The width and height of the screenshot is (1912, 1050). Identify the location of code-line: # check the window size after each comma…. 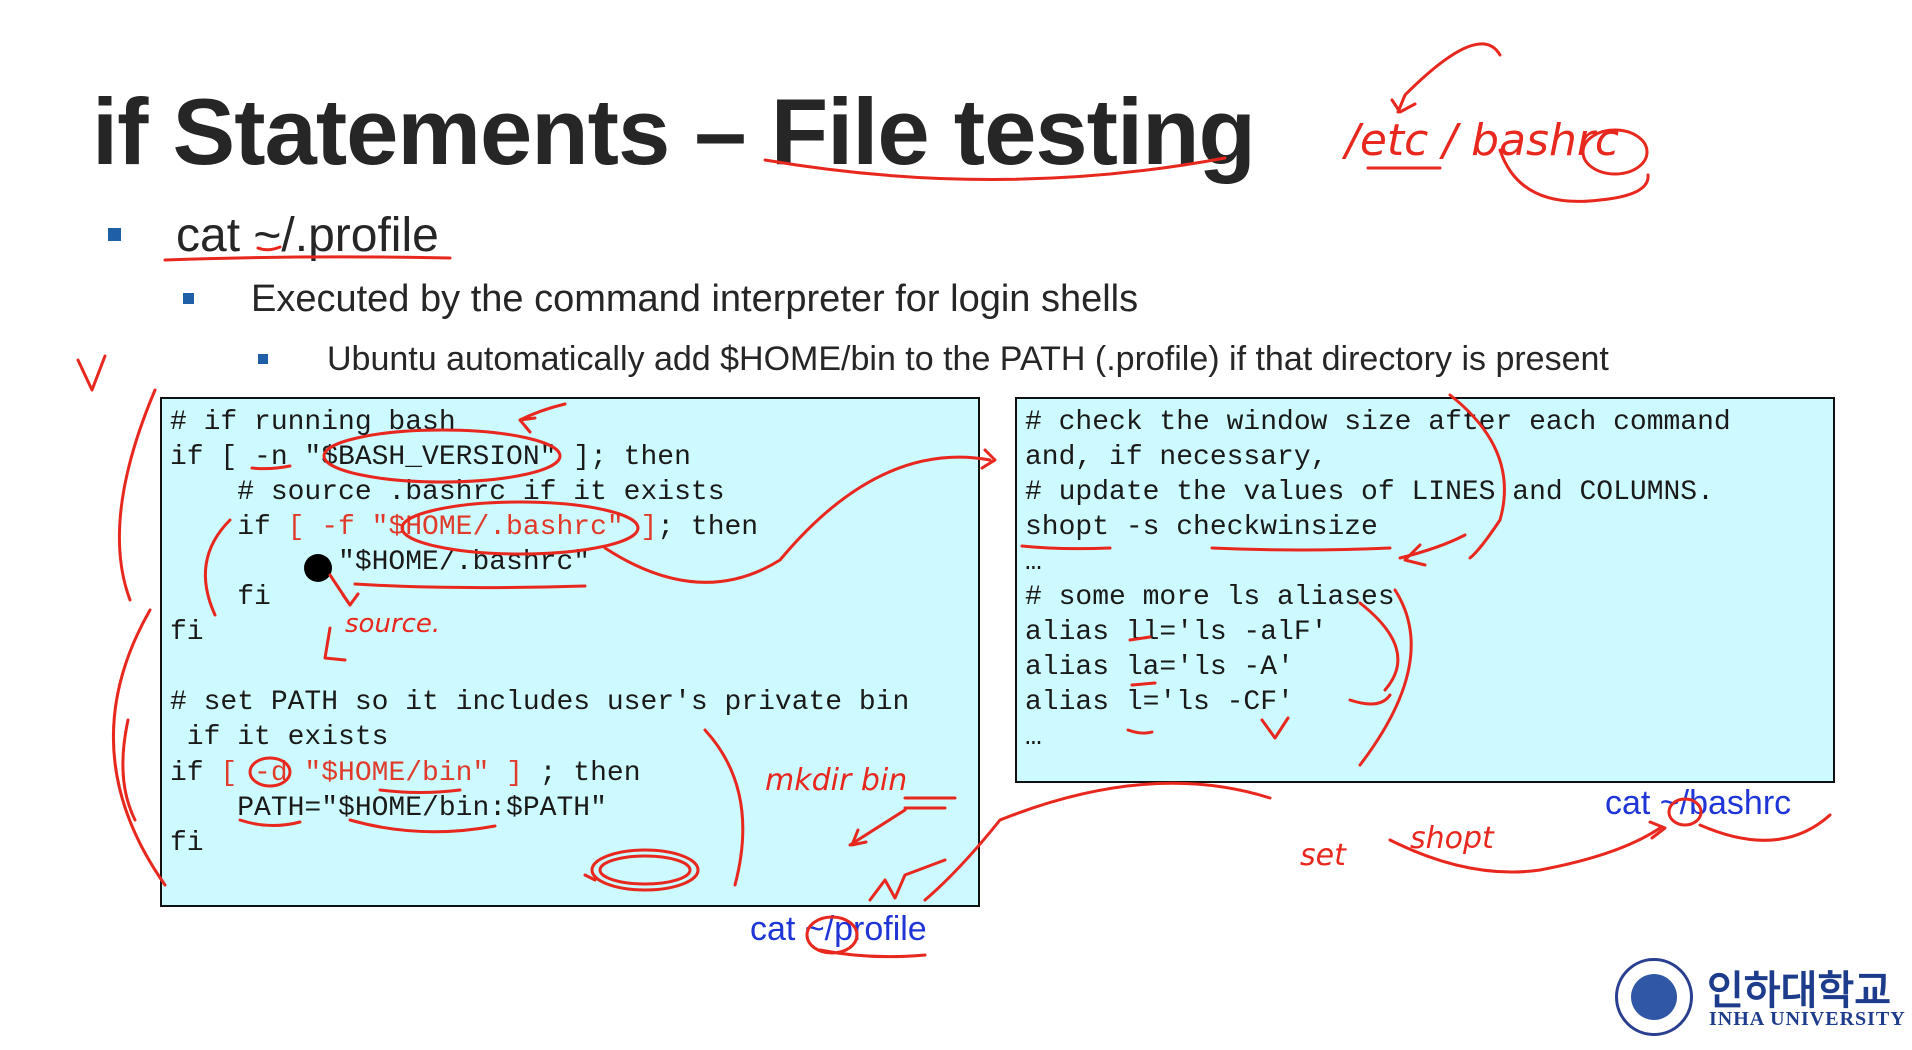
(1378, 422).